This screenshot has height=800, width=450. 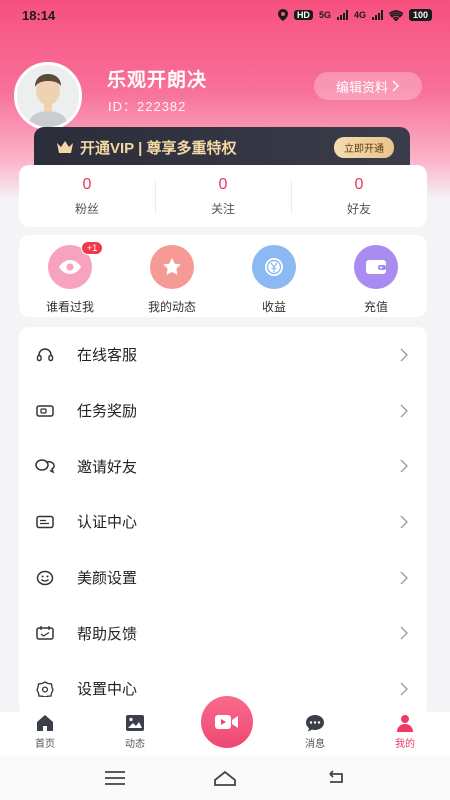 I want to click on wallet-icon, so click(x=376, y=267).